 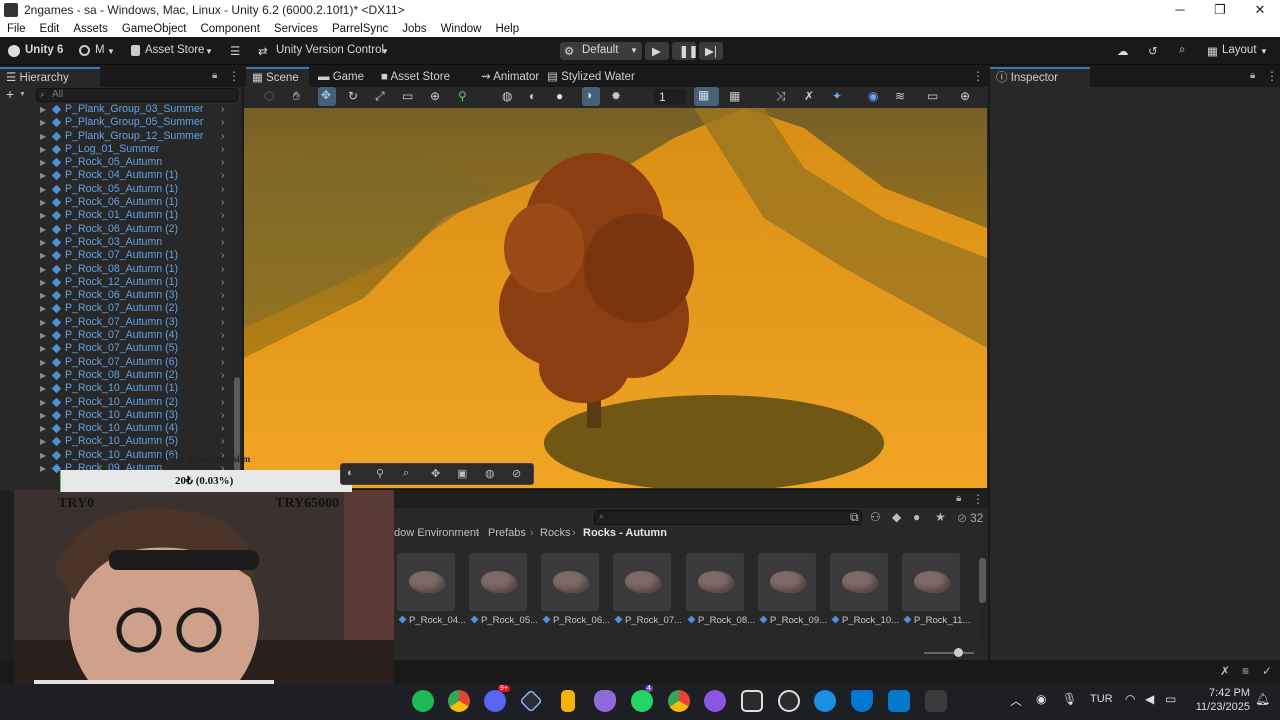 What do you see at coordinates (1225, 671) in the screenshot?
I see `debug-icon: ✗` at bounding box center [1225, 671].